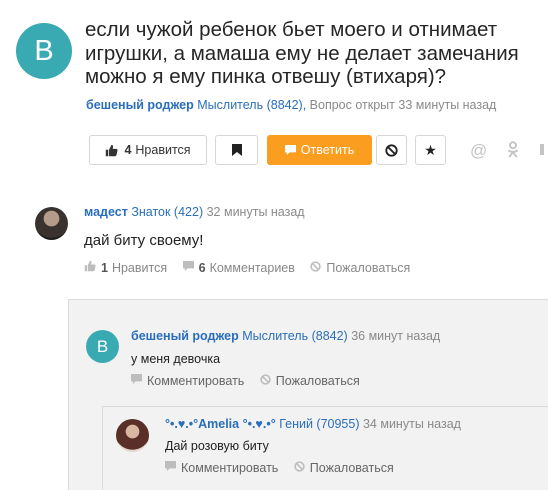 The image size is (548, 490). I want to click on question-author-rank: Мыслитель (8842),, so click(252, 105).